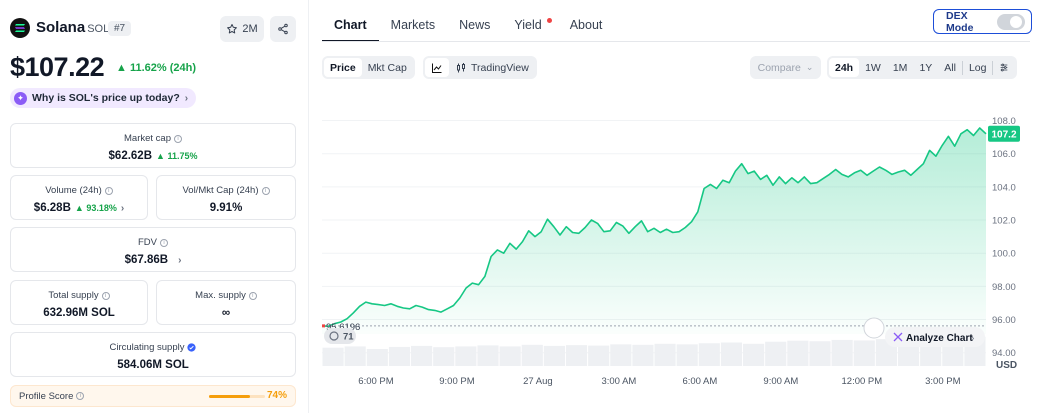  What do you see at coordinates (79, 190) in the screenshot?
I see `volume-label: Volume (24h) i` at bounding box center [79, 190].